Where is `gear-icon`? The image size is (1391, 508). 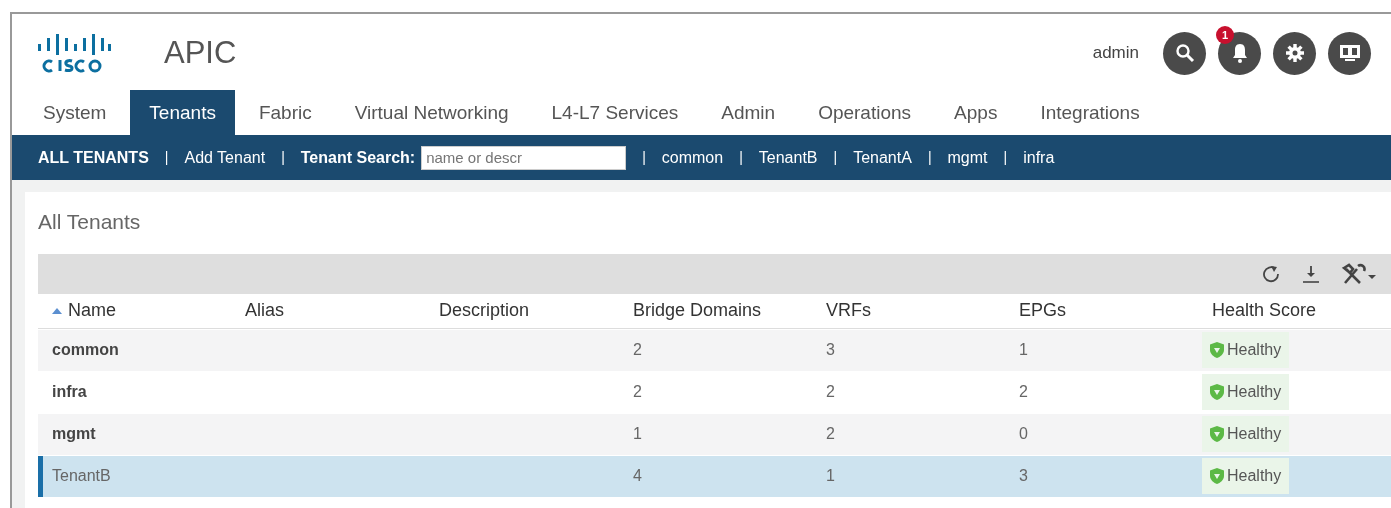 gear-icon is located at coordinates (1294, 53).